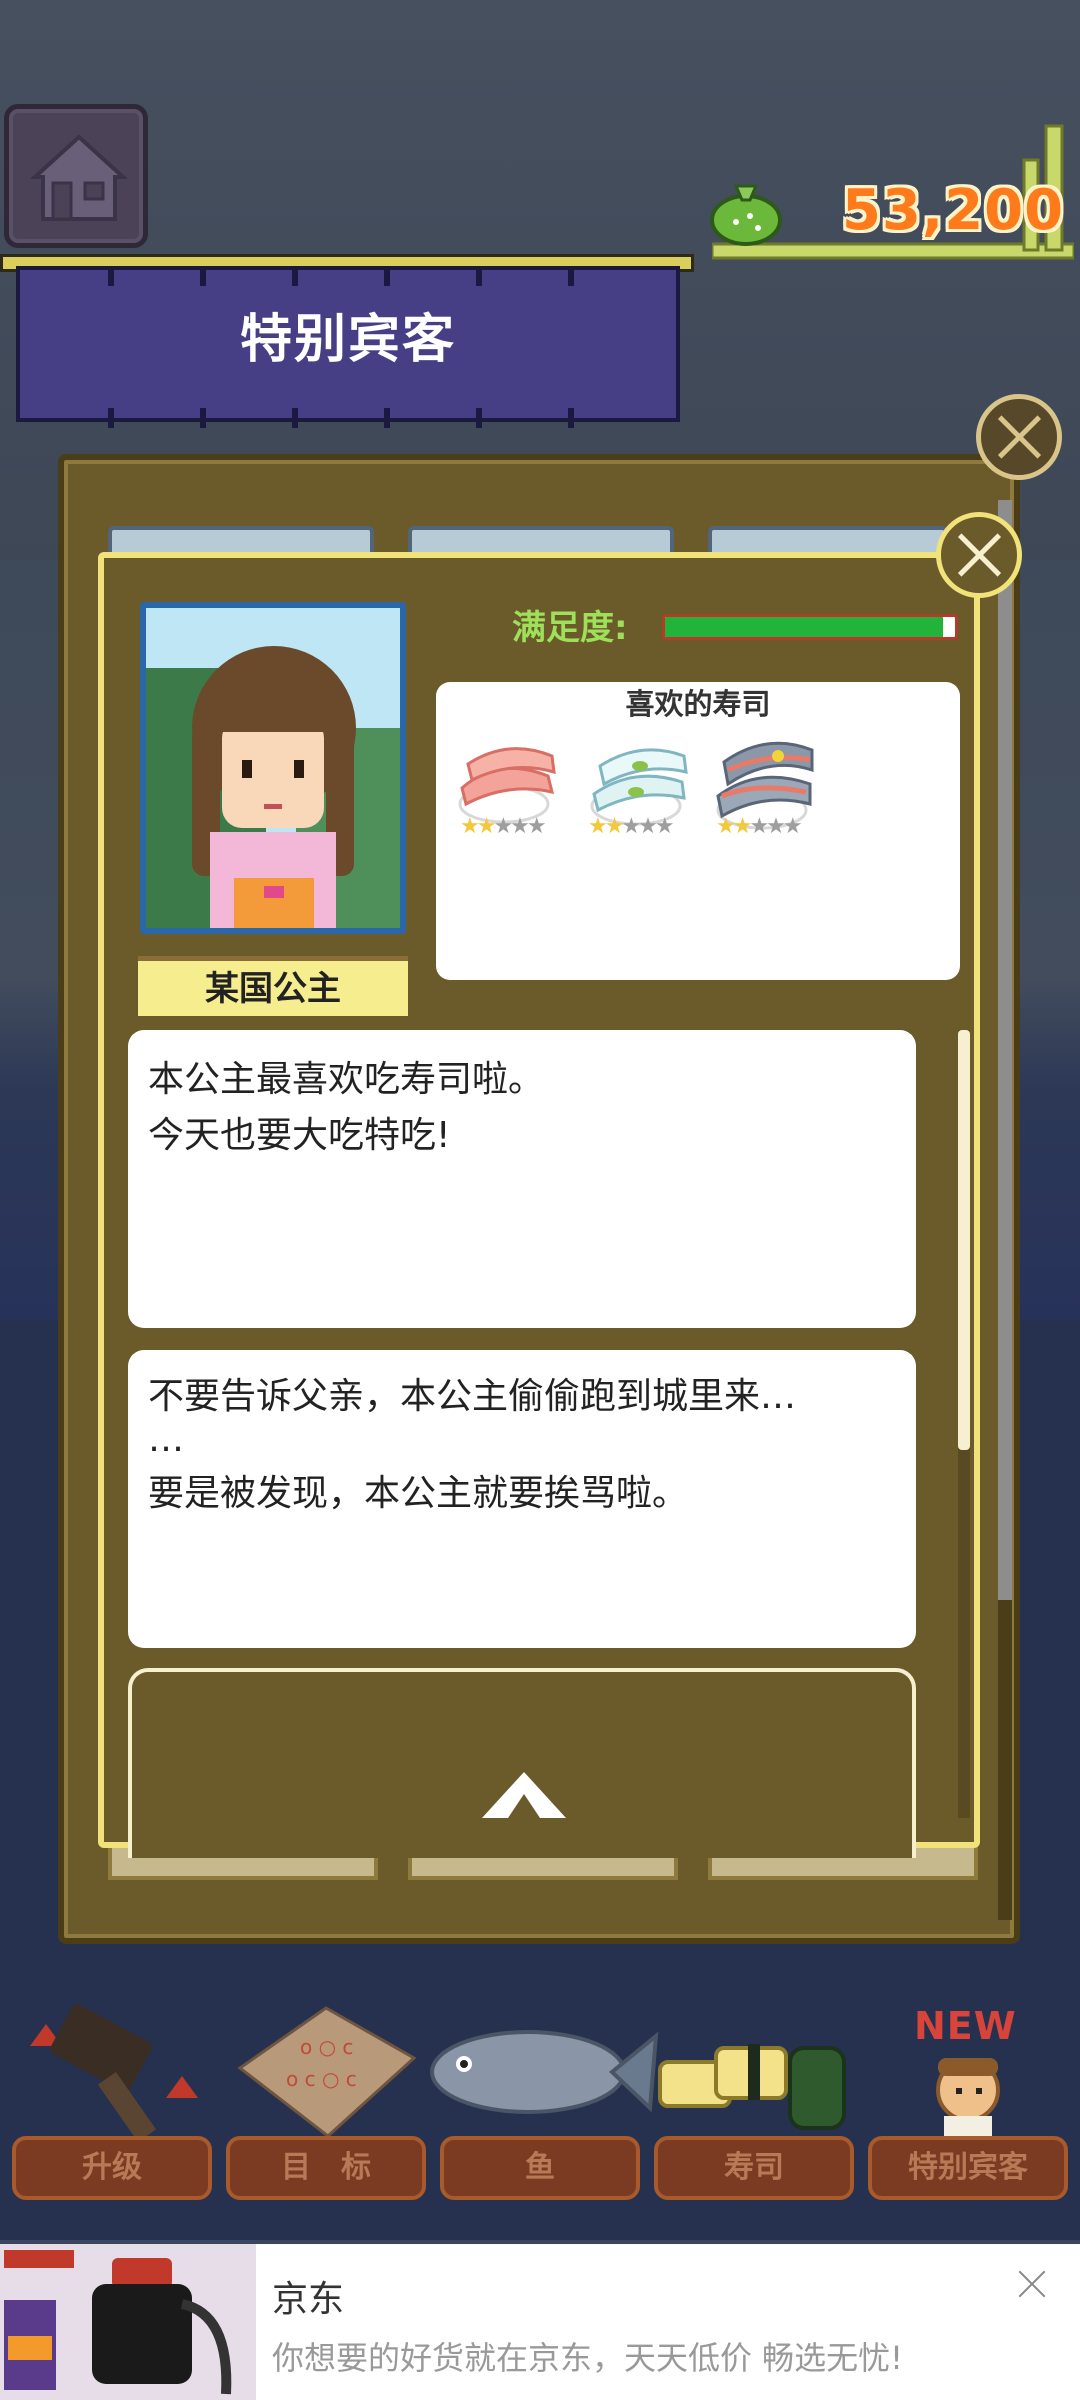 Image resolution: width=1080 pixels, height=2400 pixels. What do you see at coordinates (804, 627) in the screenshot?
I see `satisfaction-fill` at bounding box center [804, 627].